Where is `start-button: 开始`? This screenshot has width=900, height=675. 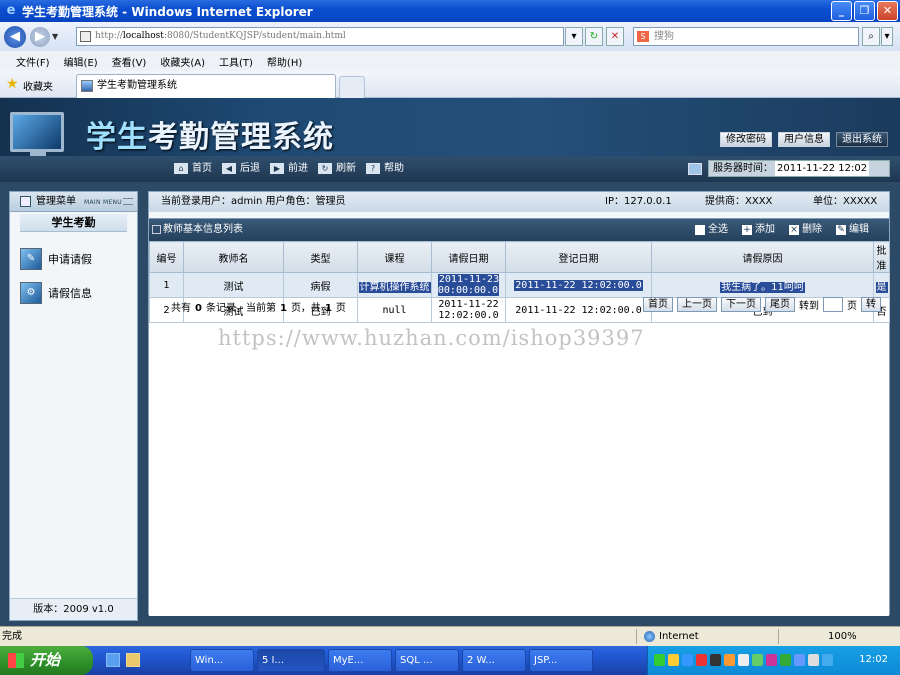 start-button: 开始 is located at coordinates (46, 660).